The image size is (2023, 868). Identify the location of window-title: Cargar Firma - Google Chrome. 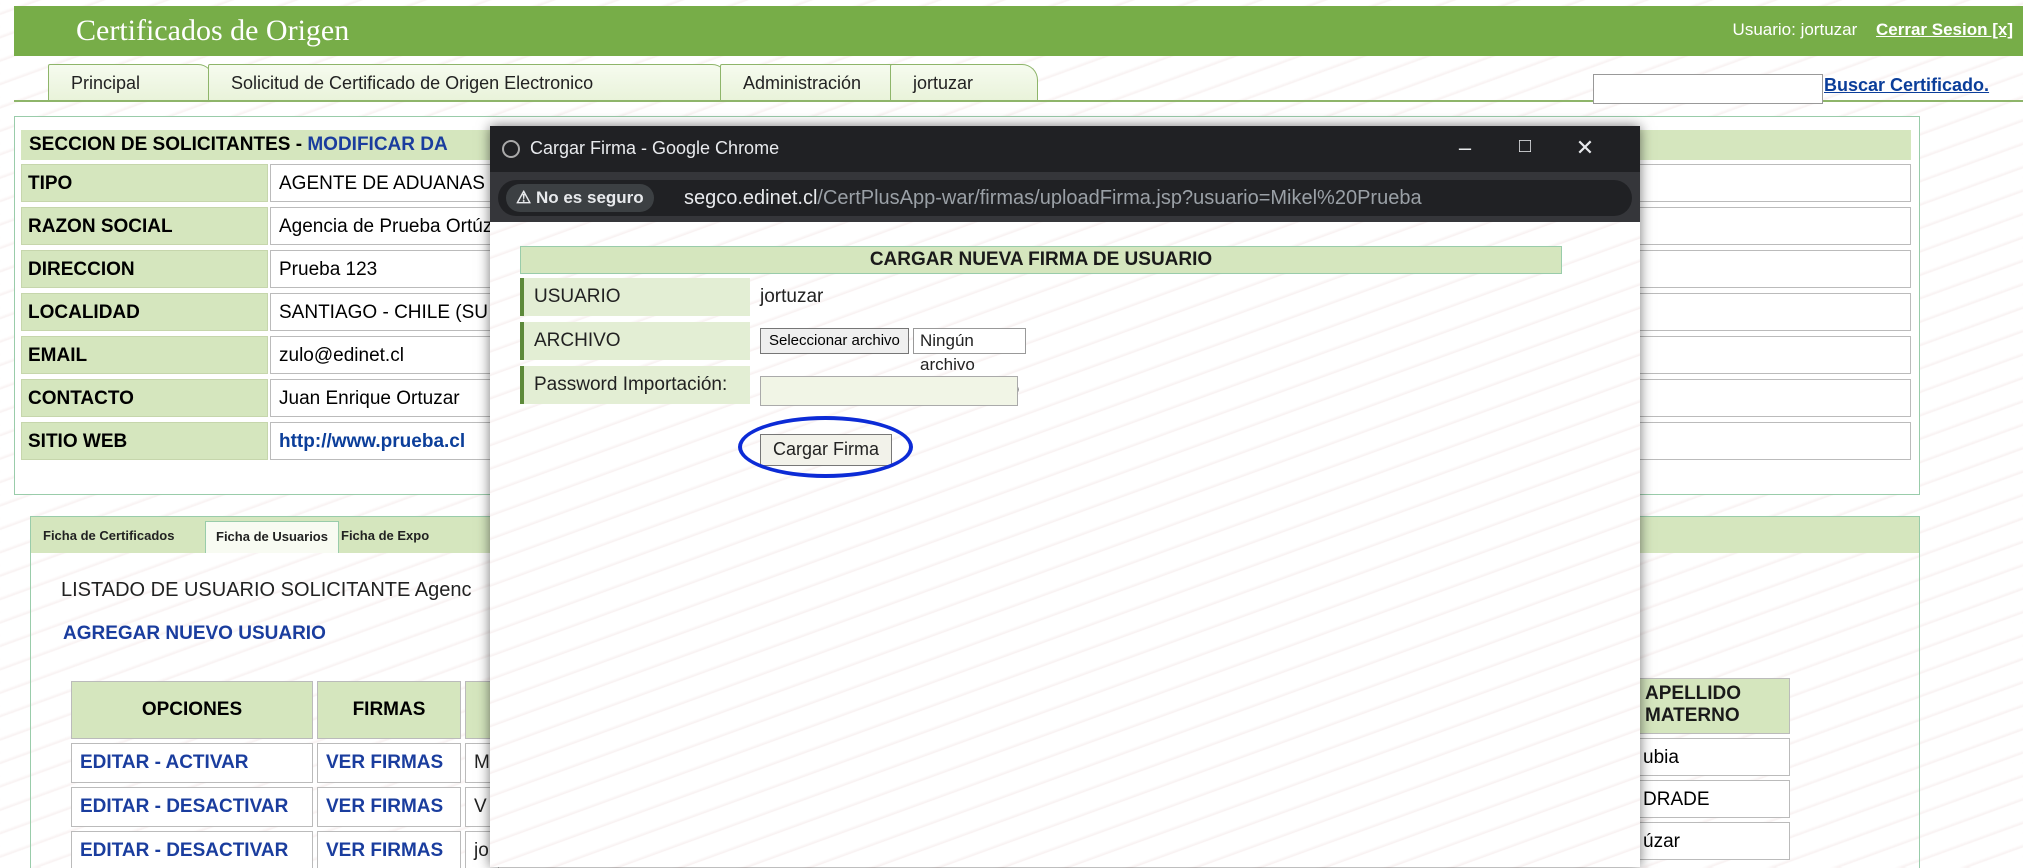
(655, 148).